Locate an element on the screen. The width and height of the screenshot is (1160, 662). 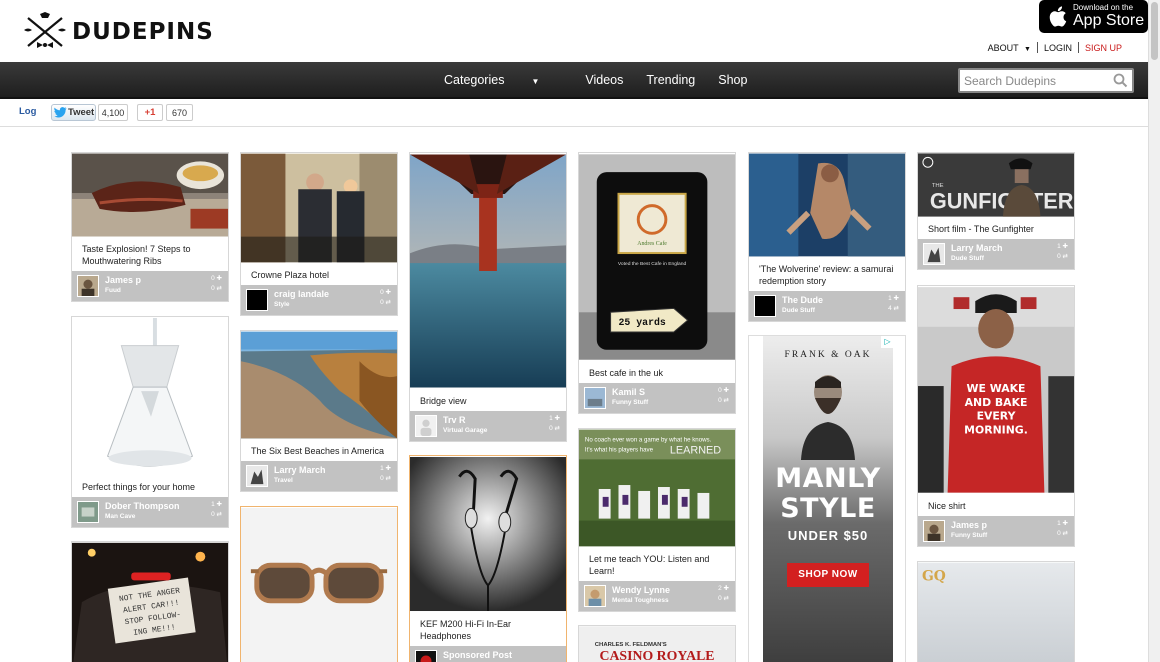
pin-card: CHARLES K. FELDMAN'S CASINO ROYALE is located at coordinates (657, 643).